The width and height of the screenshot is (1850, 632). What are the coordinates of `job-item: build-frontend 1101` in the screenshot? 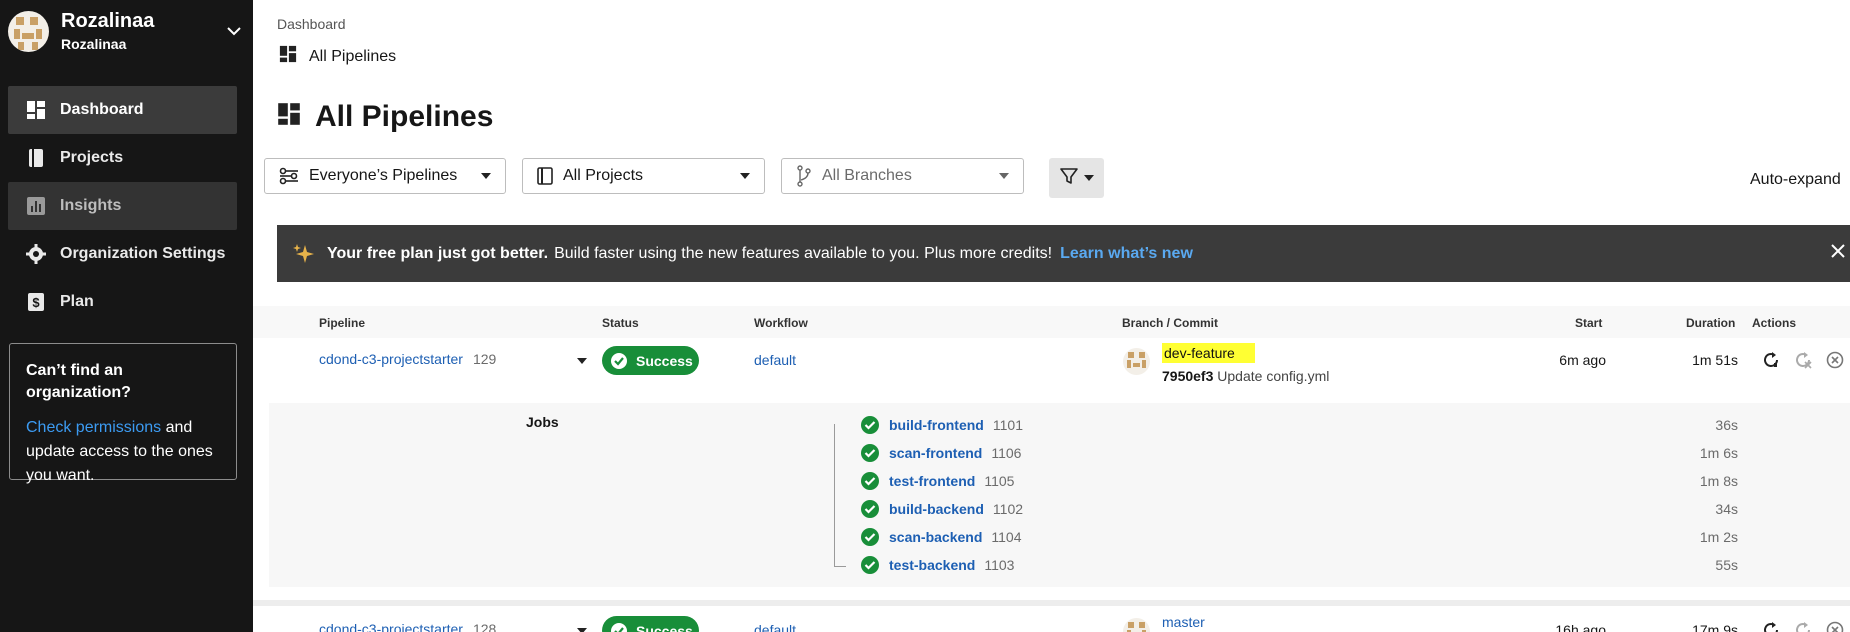 It's located at (941, 425).